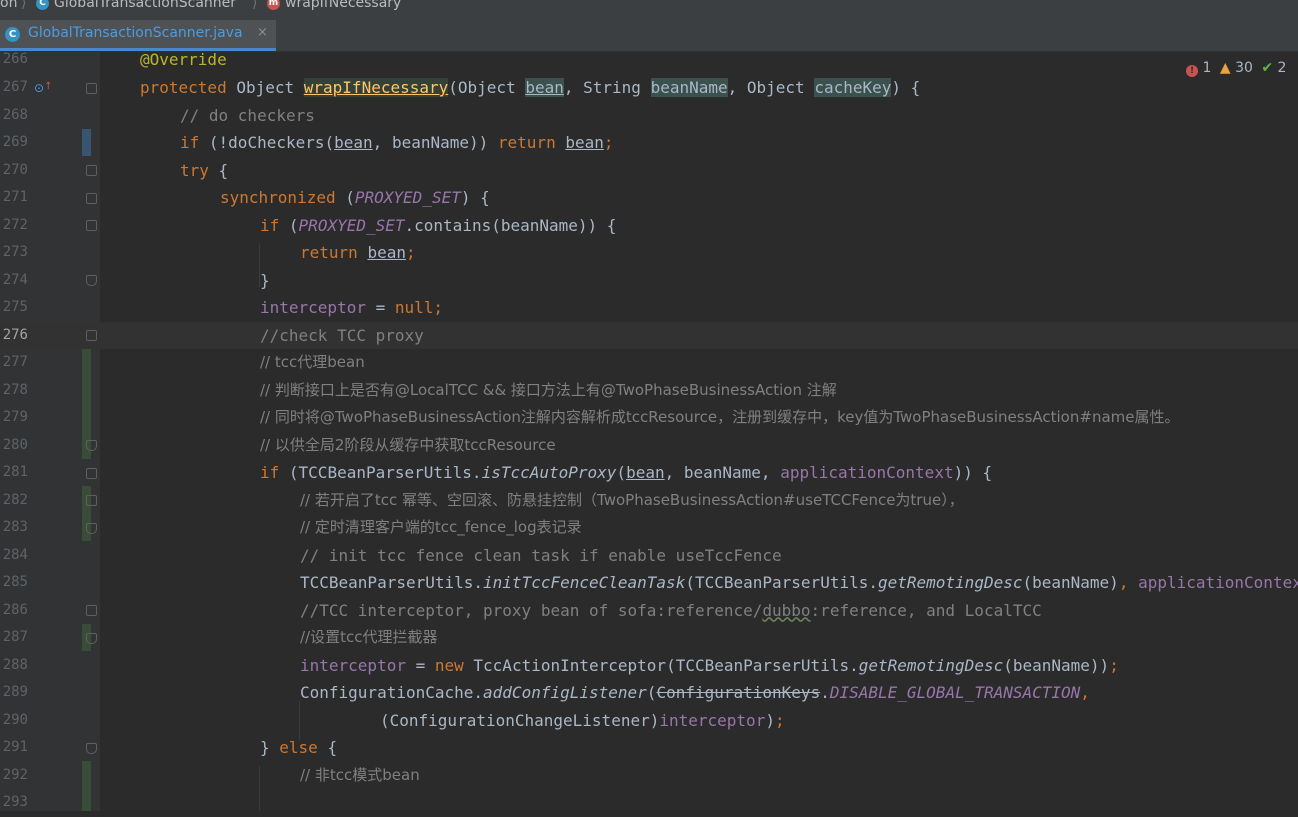 Image resolution: width=1298 pixels, height=817 pixels. I want to click on code-line: 292 // 非tcc模式bean, so click(649, 776).